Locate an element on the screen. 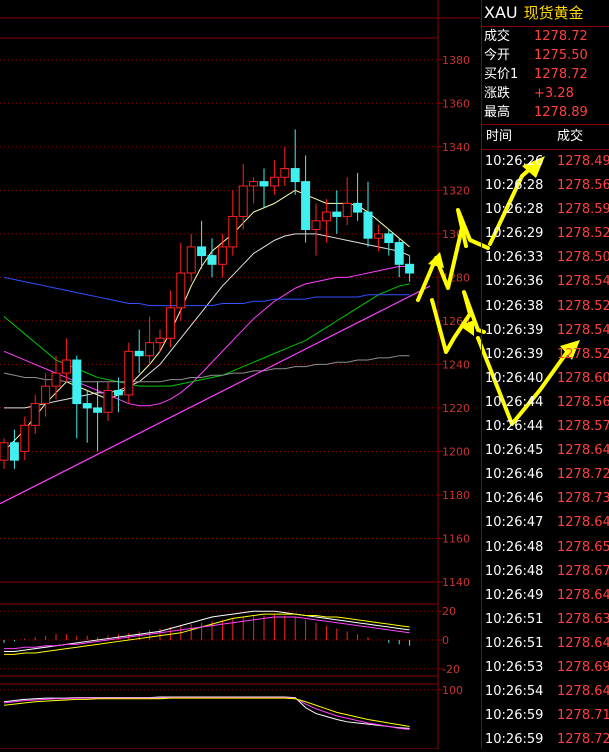  symbol-name: 现货黄金 is located at coordinates (553, 13).